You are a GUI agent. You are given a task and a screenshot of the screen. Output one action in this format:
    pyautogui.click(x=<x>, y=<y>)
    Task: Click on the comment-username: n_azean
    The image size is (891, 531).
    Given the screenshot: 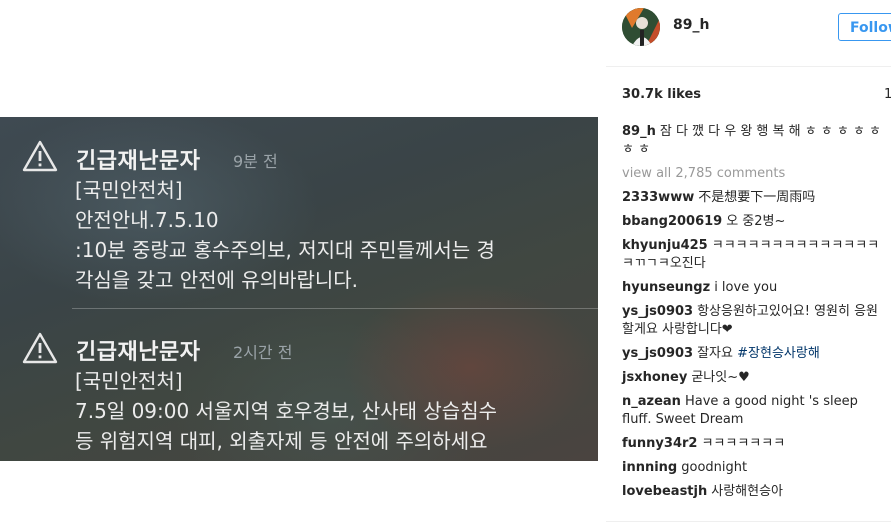 What is the action you would take?
    pyautogui.click(x=651, y=401)
    